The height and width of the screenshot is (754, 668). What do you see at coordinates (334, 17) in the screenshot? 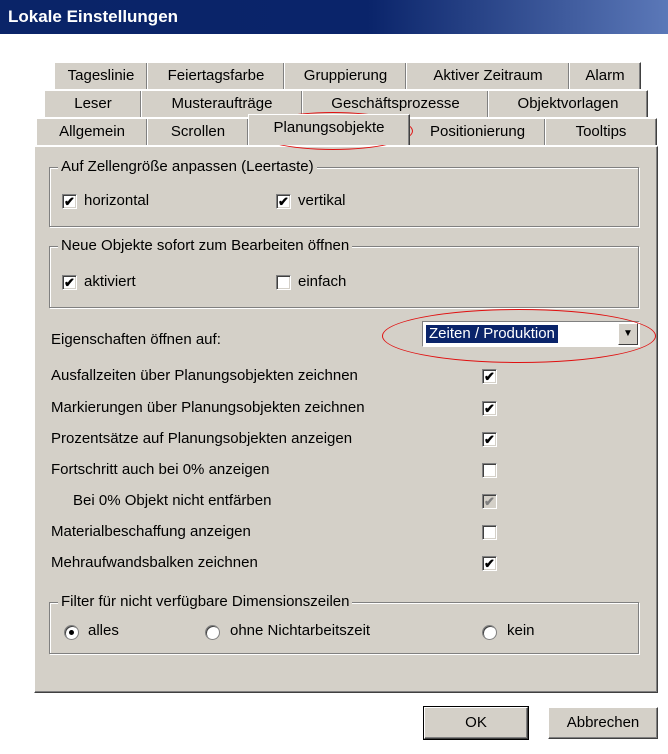
I see `title-bar: Lokale Einstellungen` at bounding box center [334, 17].